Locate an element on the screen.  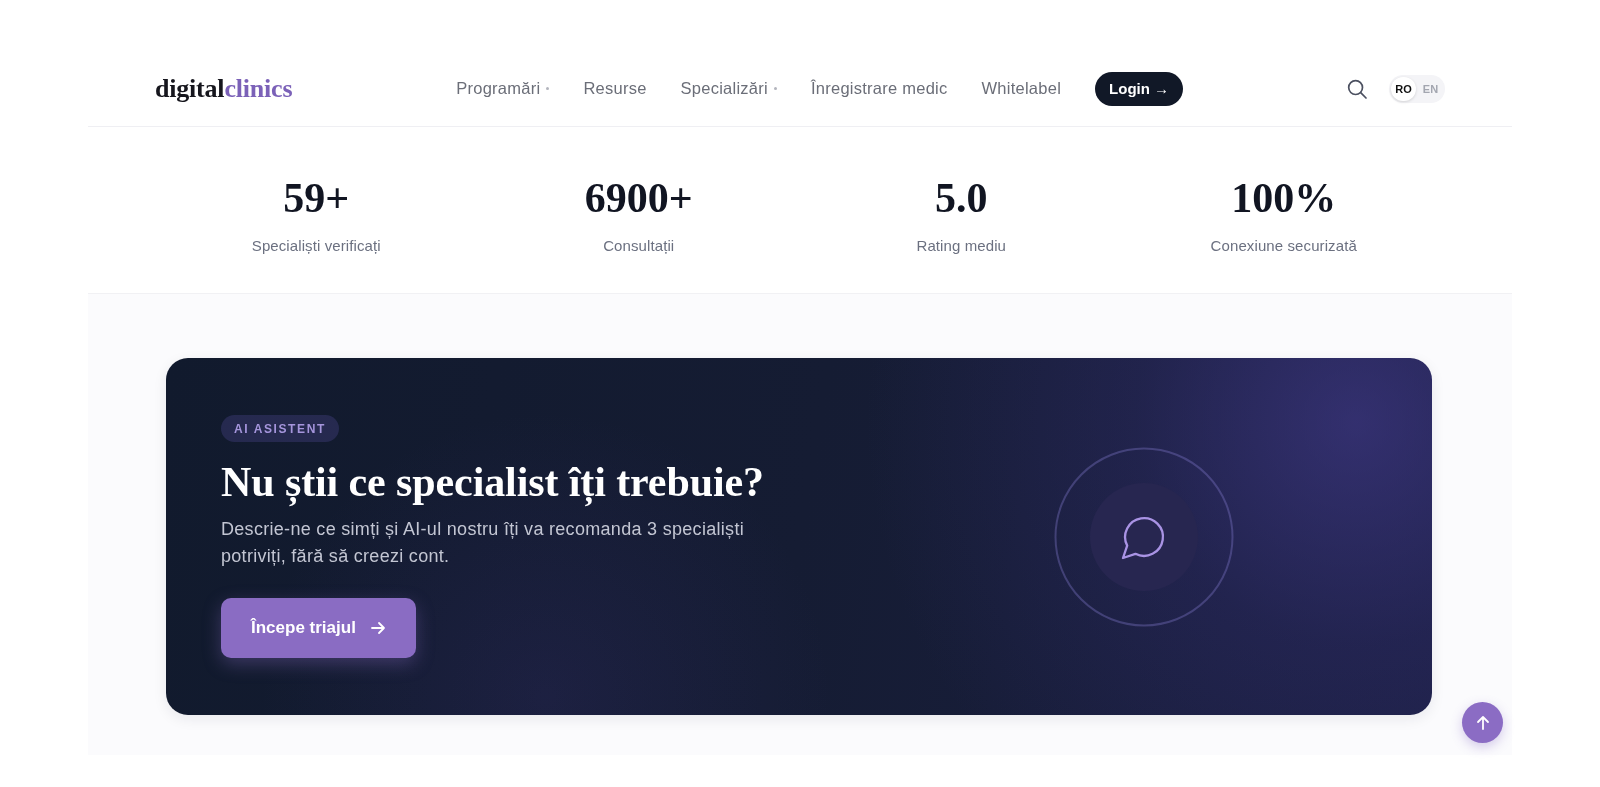
banner-title: Nu știi ce specialist îți trebuie? is located at coordinates (492, 482).